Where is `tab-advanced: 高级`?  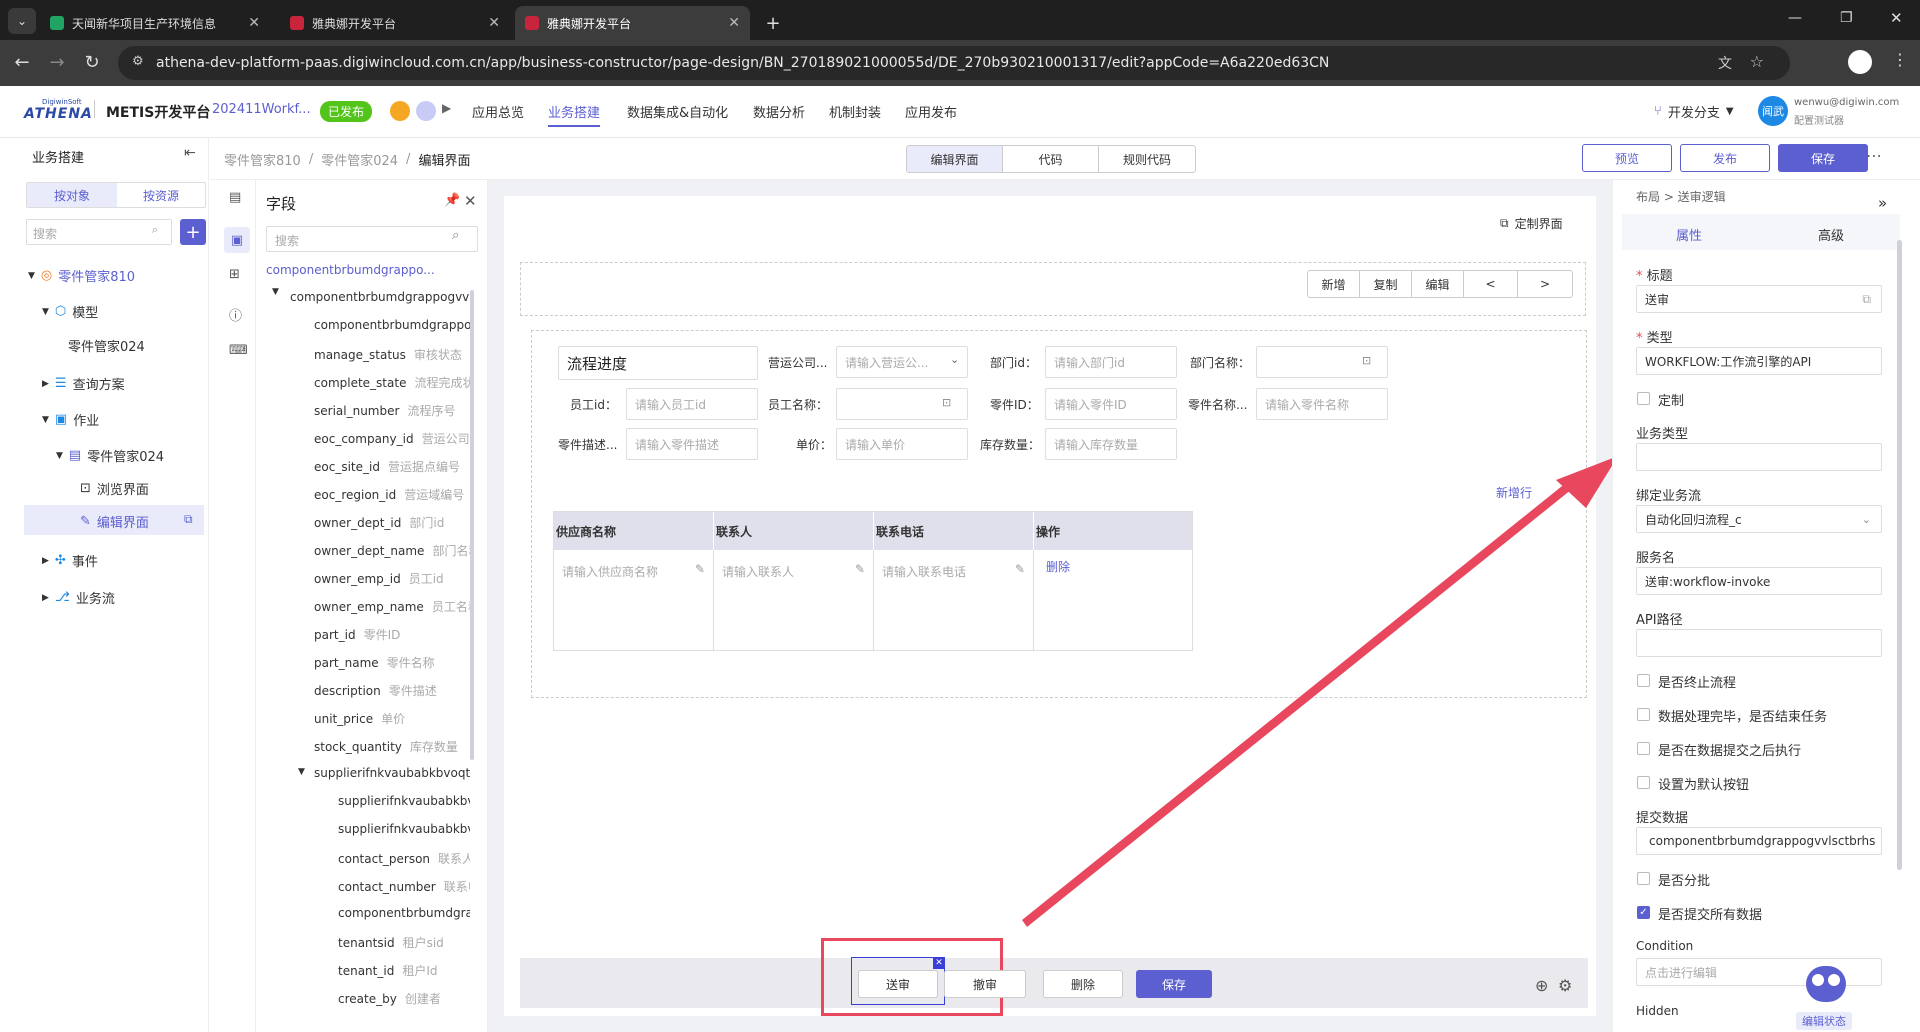 tab-advanced: 高级 is located at coordinates (1831, 234).